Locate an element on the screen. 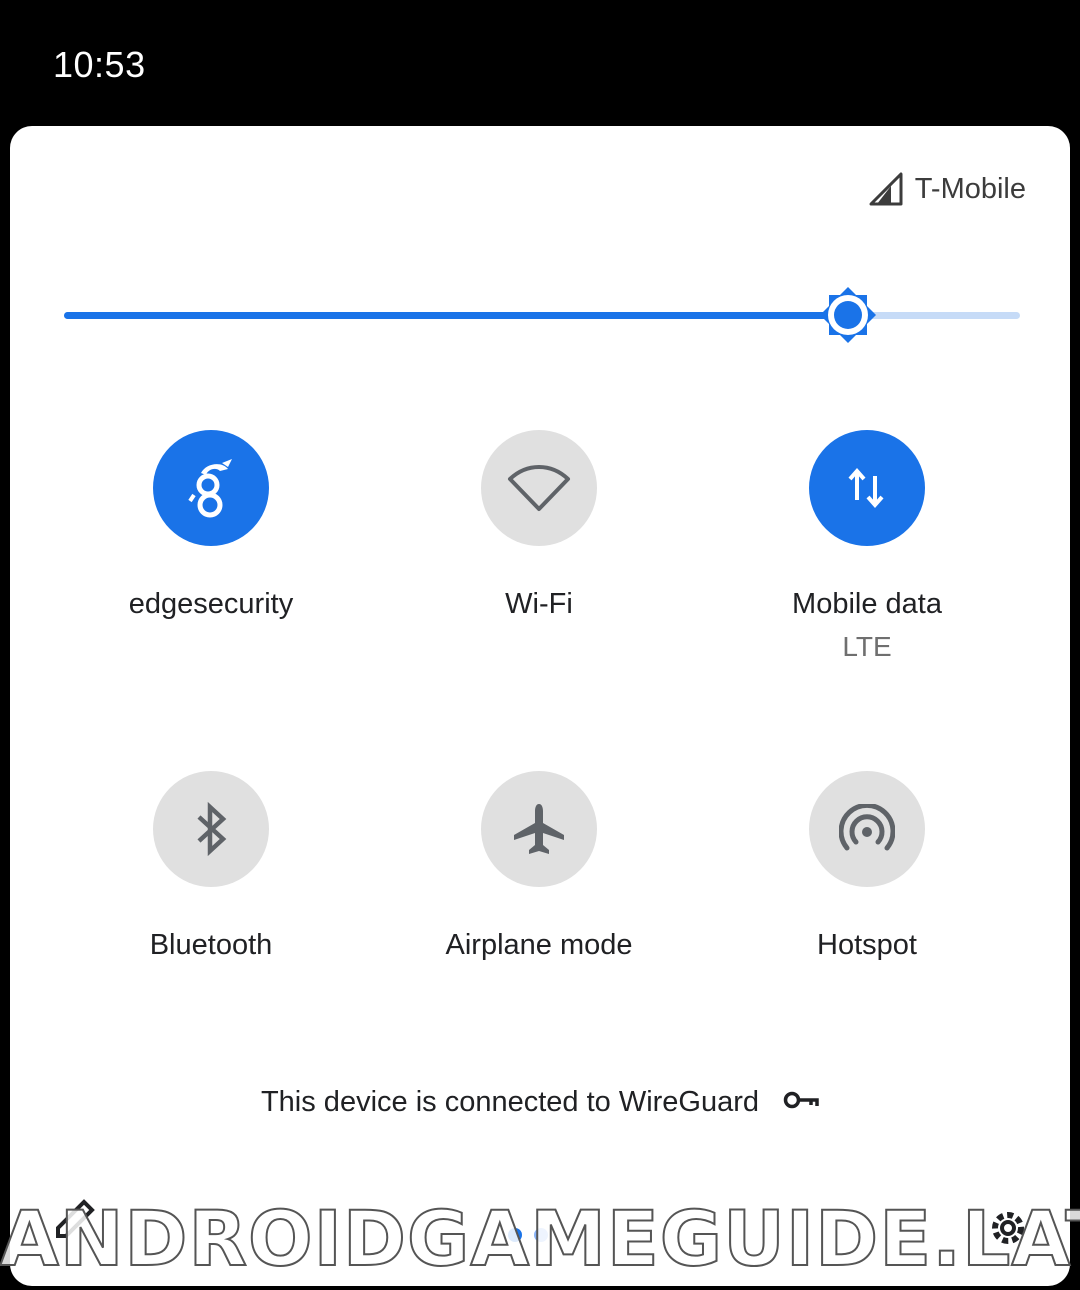 The height and width of the screenshot is (1290, 1080). brightness-slider is located at coordinates (540, 315).